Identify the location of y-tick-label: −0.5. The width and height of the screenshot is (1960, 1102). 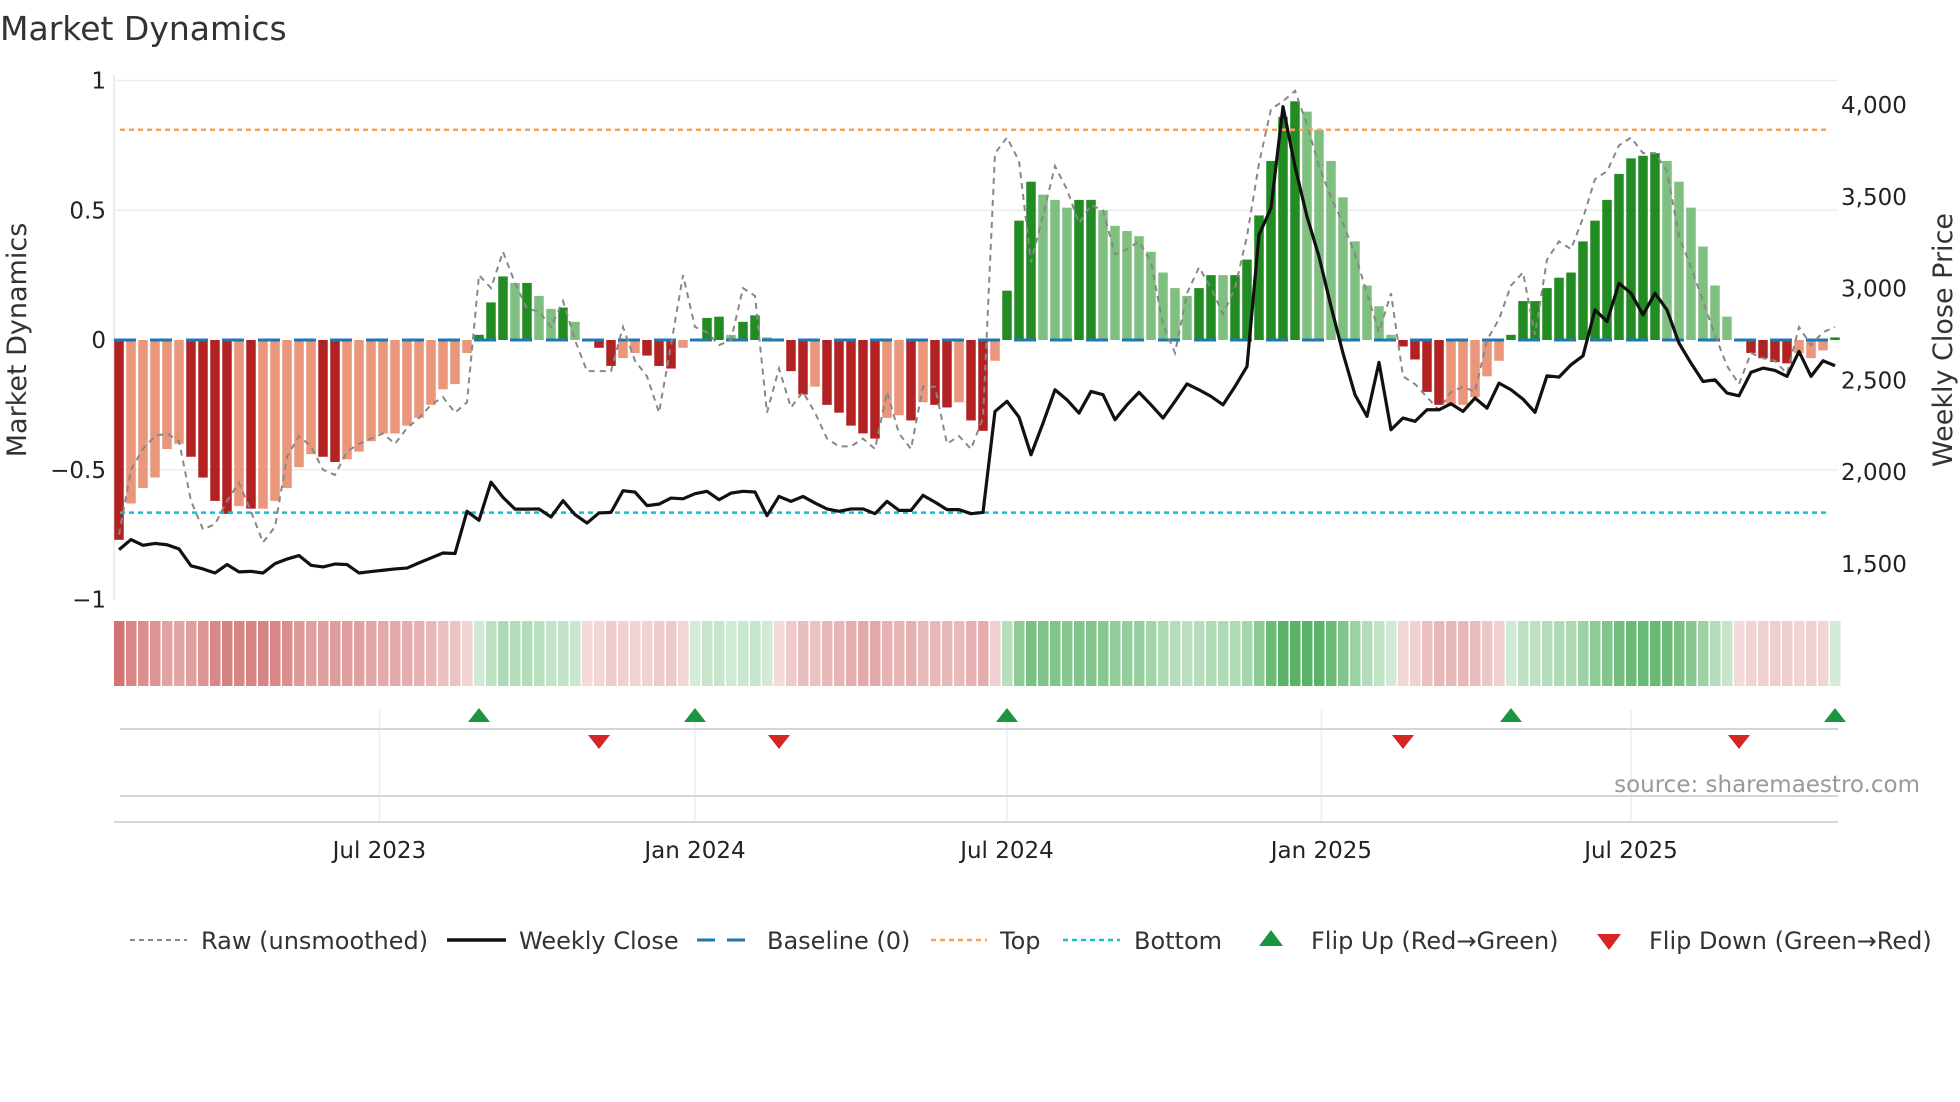
(78, 471).